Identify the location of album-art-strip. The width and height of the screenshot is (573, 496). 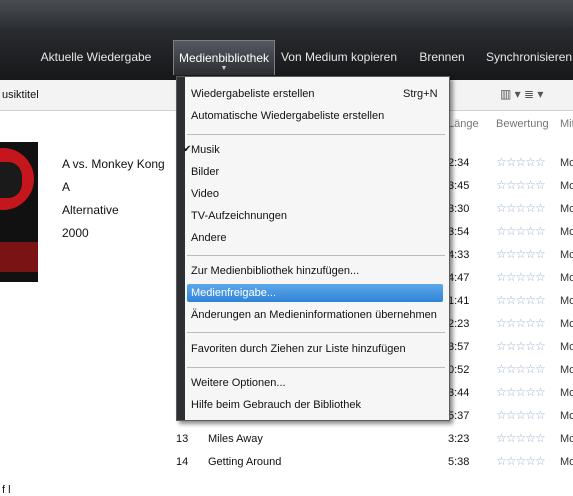
(19, 257).